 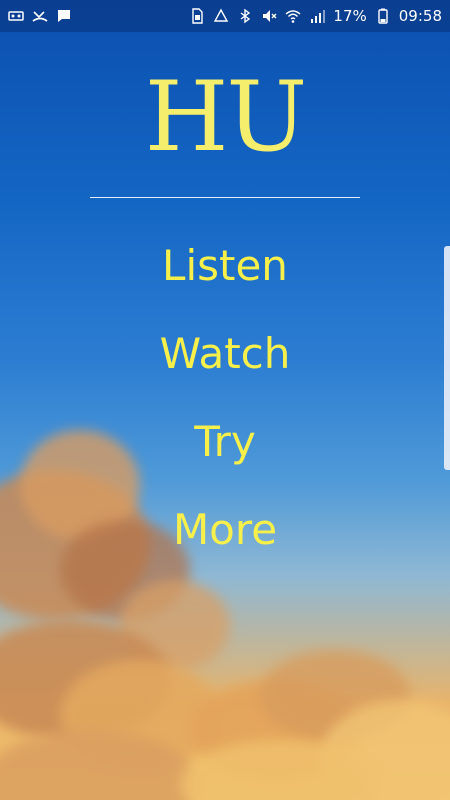 I want to click on bluetooth-icon, so click(x=245, y=16).